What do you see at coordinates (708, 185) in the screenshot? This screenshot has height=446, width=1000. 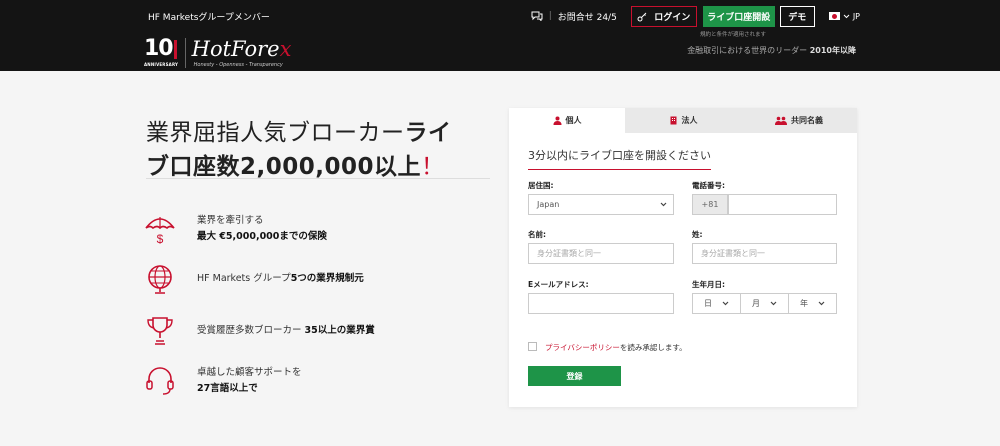 I see `phone-label: 電話番号:` at bounding box center [708, 185].